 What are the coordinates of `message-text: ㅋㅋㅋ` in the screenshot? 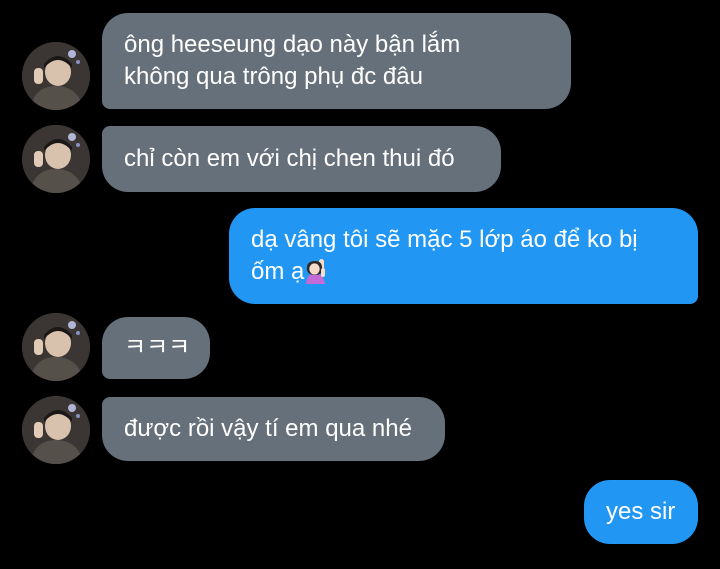 It's located at (157, 347).